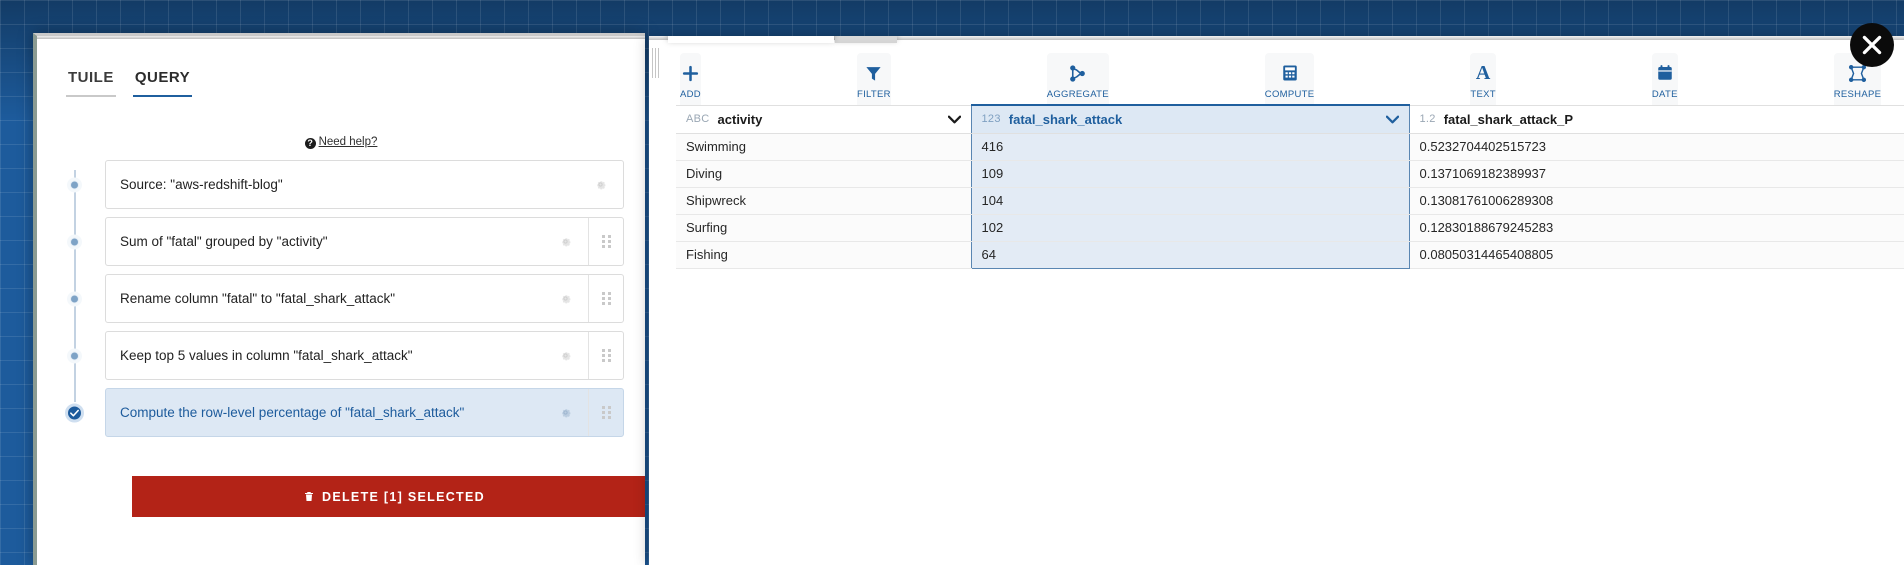 This screenshot has height=565, width=1904. Describe the element at coordinates (1190, 201) in the screenshot. I see `cell-fatal-shark-attack: 104` at that location.